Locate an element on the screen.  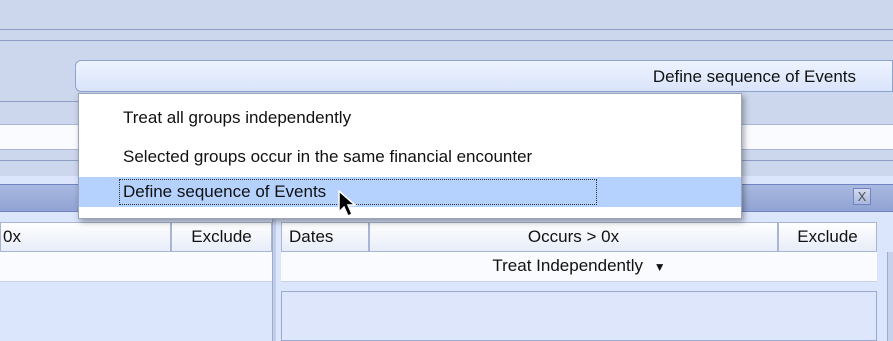
column-header-dates: Dates is located at coordinates (325, 237).